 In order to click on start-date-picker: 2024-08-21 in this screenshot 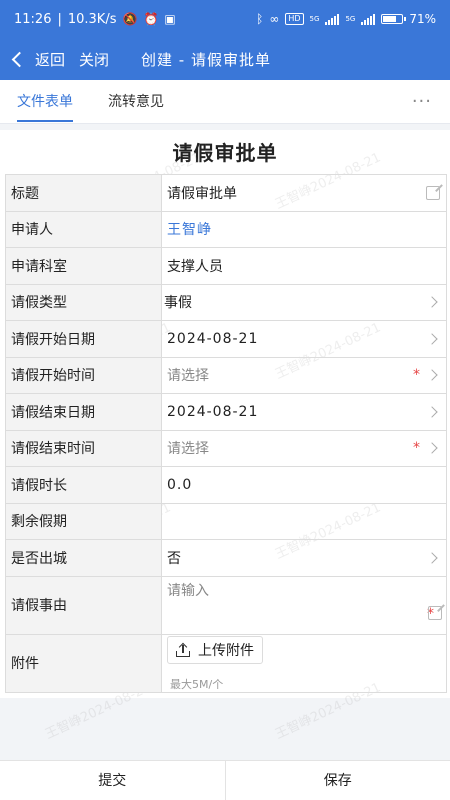, I will do `click(304, 339)`.